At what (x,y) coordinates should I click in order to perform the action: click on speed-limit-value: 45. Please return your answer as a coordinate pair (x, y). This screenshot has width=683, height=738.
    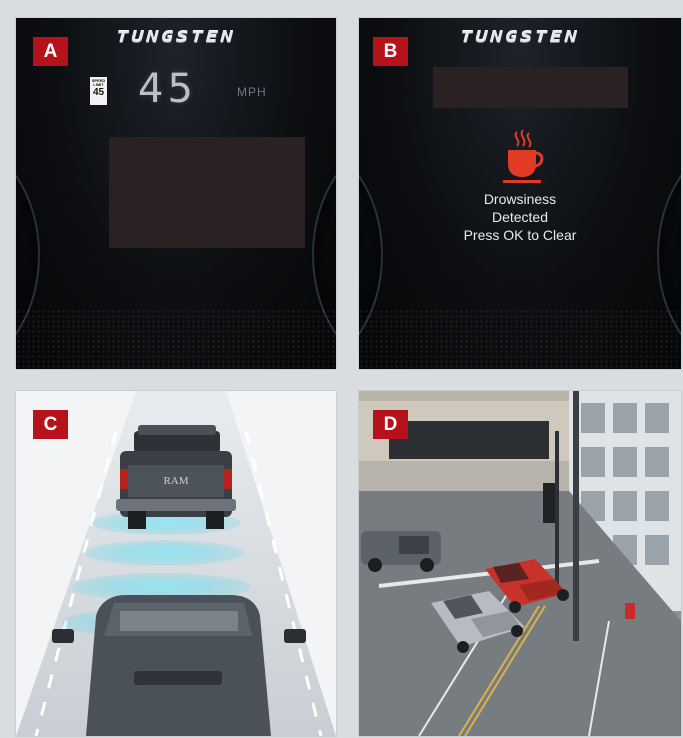
    Looking at the image, I should click on (98, 92).